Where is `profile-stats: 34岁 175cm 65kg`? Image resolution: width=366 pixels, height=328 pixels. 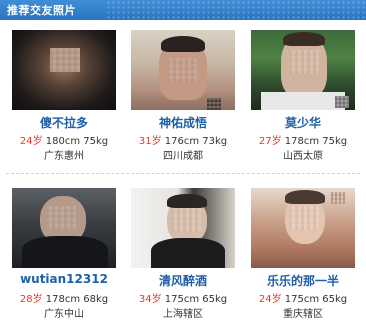
profile-stats: 34岁 175cm 65kg is located at coordinates (183, 297).